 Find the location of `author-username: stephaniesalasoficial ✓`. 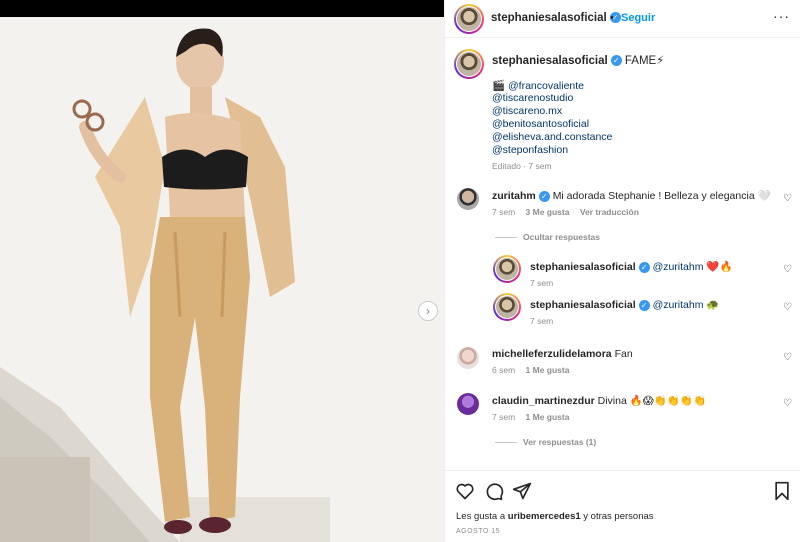

author-username: stephaniesalasoficial ✓ is located at coordinates (556, 18).